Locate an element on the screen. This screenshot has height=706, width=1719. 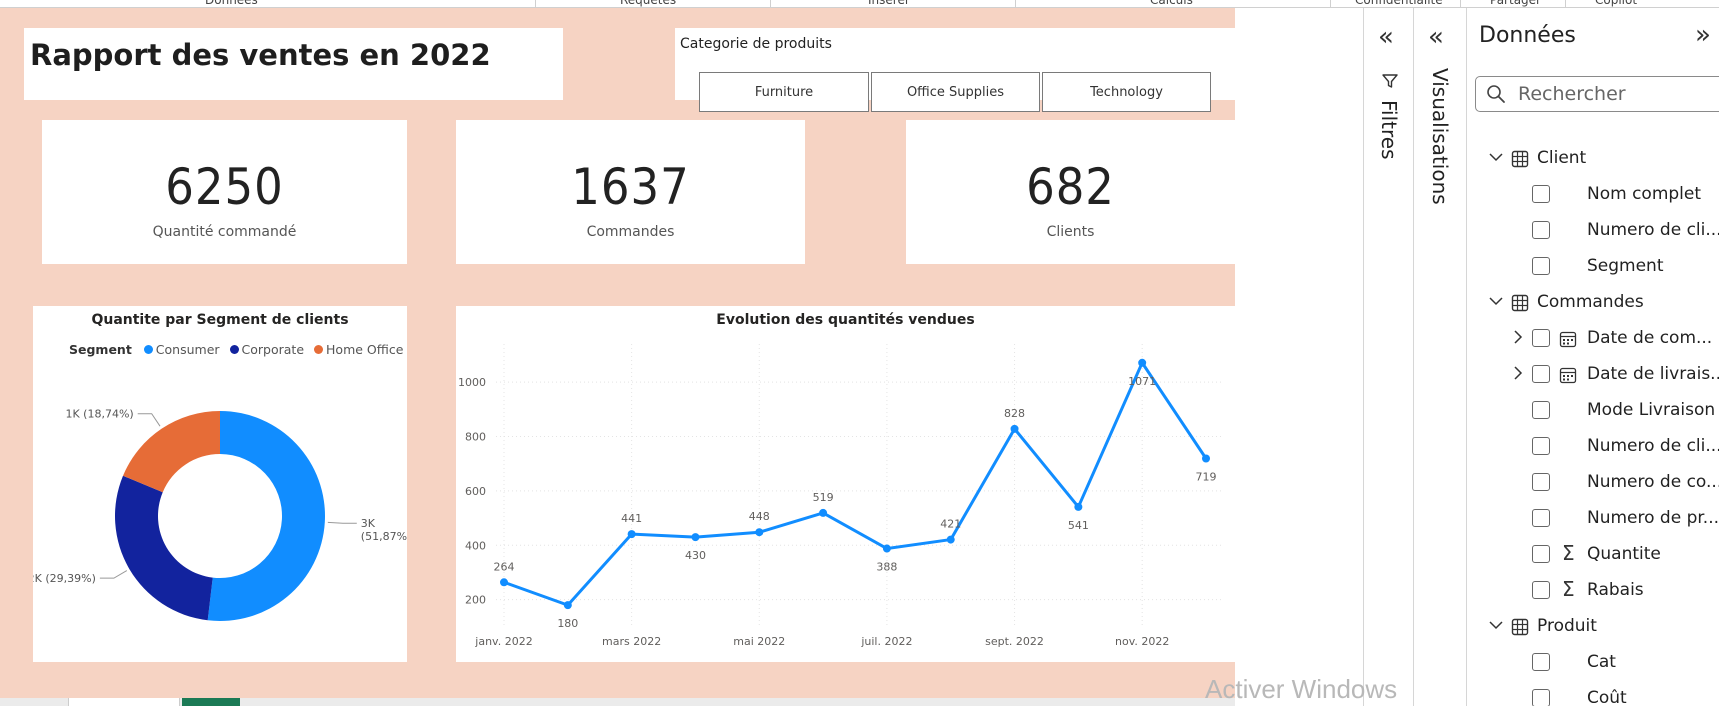
tree-field: Σ Rabais is located at coordinates (1593, 591).